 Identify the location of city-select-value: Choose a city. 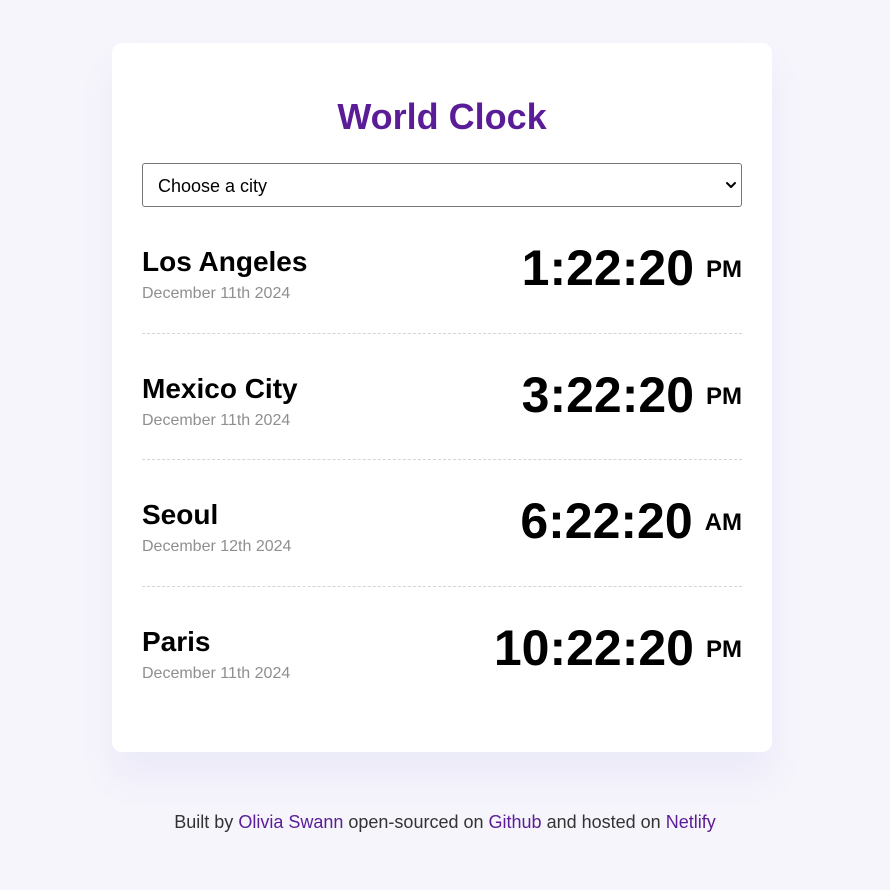
(213, 186).